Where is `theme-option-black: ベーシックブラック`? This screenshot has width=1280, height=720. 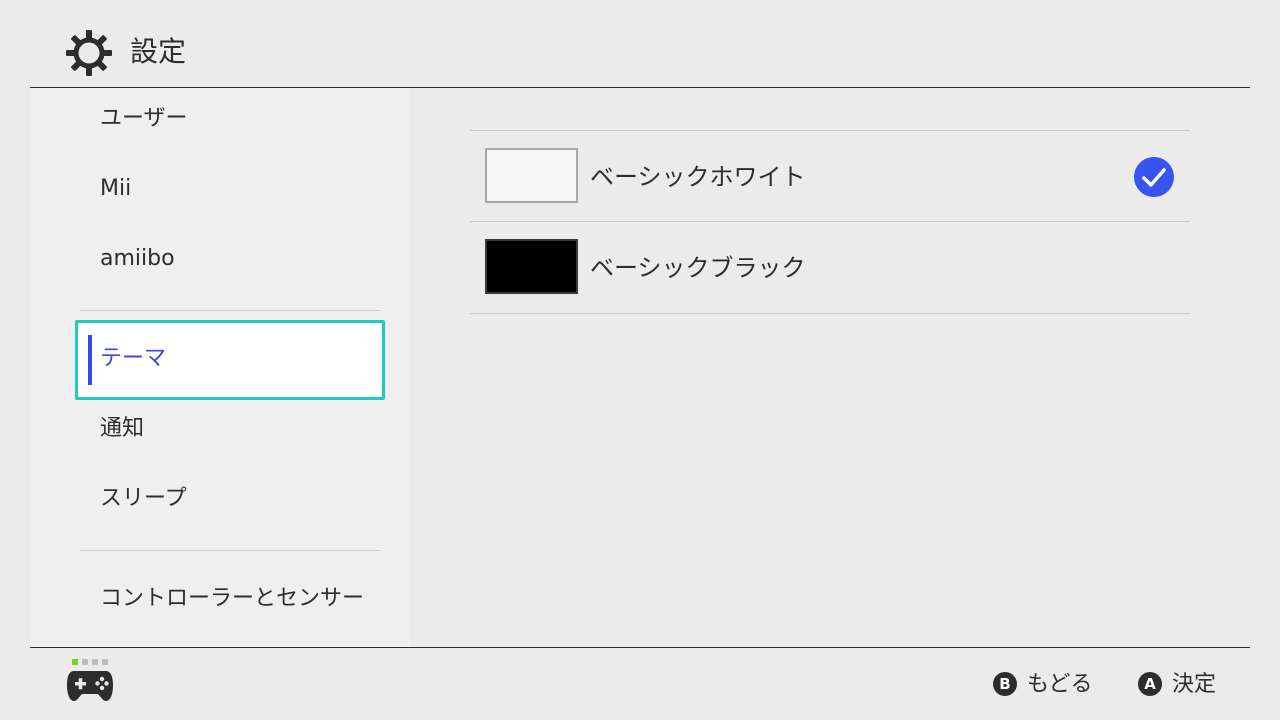 theme-option-black: ベーシックブラック is located at coordinates (830, 267).